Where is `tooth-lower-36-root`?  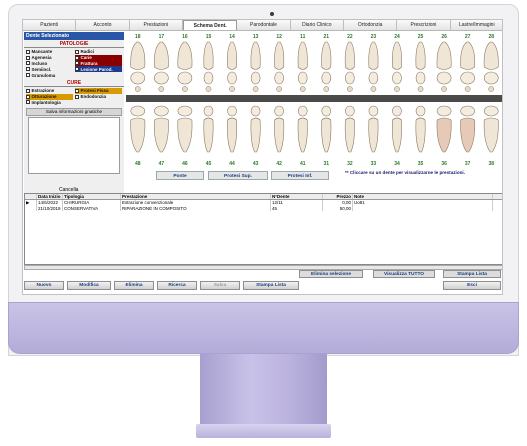 tooth-lower-36-root is located at coordinates (444, 135).